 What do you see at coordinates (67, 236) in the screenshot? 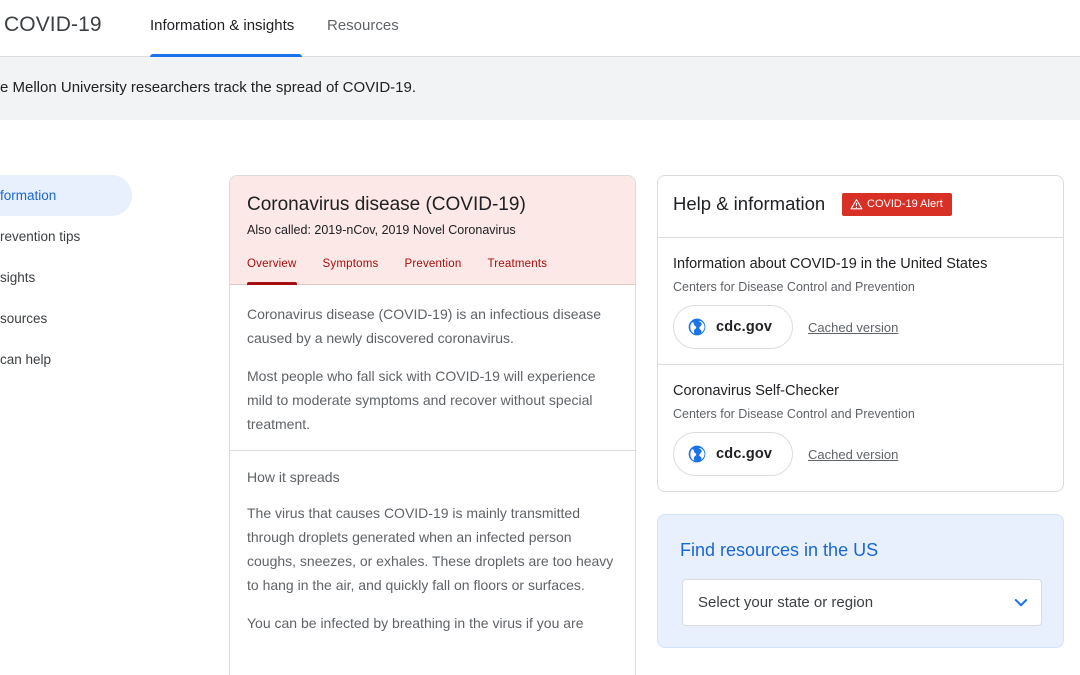
I see `sidebar-item-prevention-tips: revention tips` at bounding box center [67, 236].